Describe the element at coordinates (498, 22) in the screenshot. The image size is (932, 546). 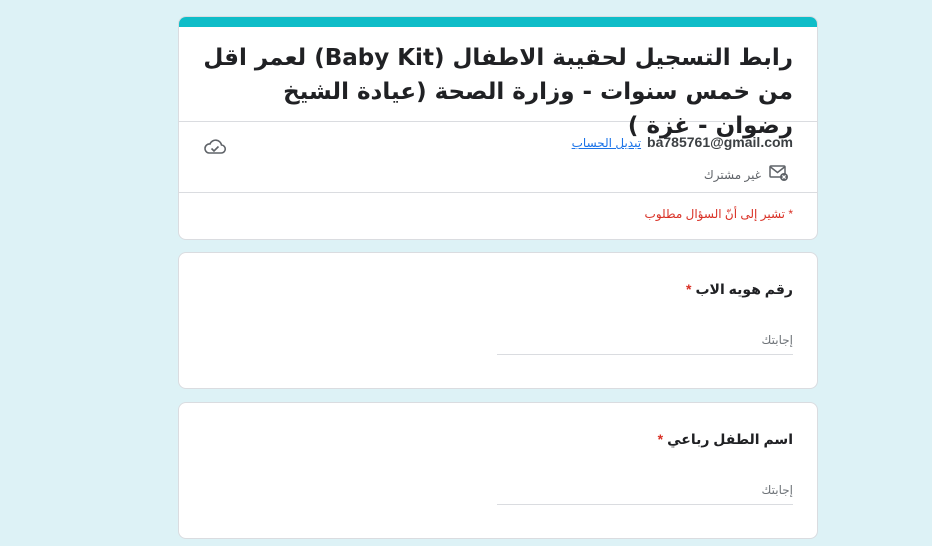
I see `accent-bar` at that location.